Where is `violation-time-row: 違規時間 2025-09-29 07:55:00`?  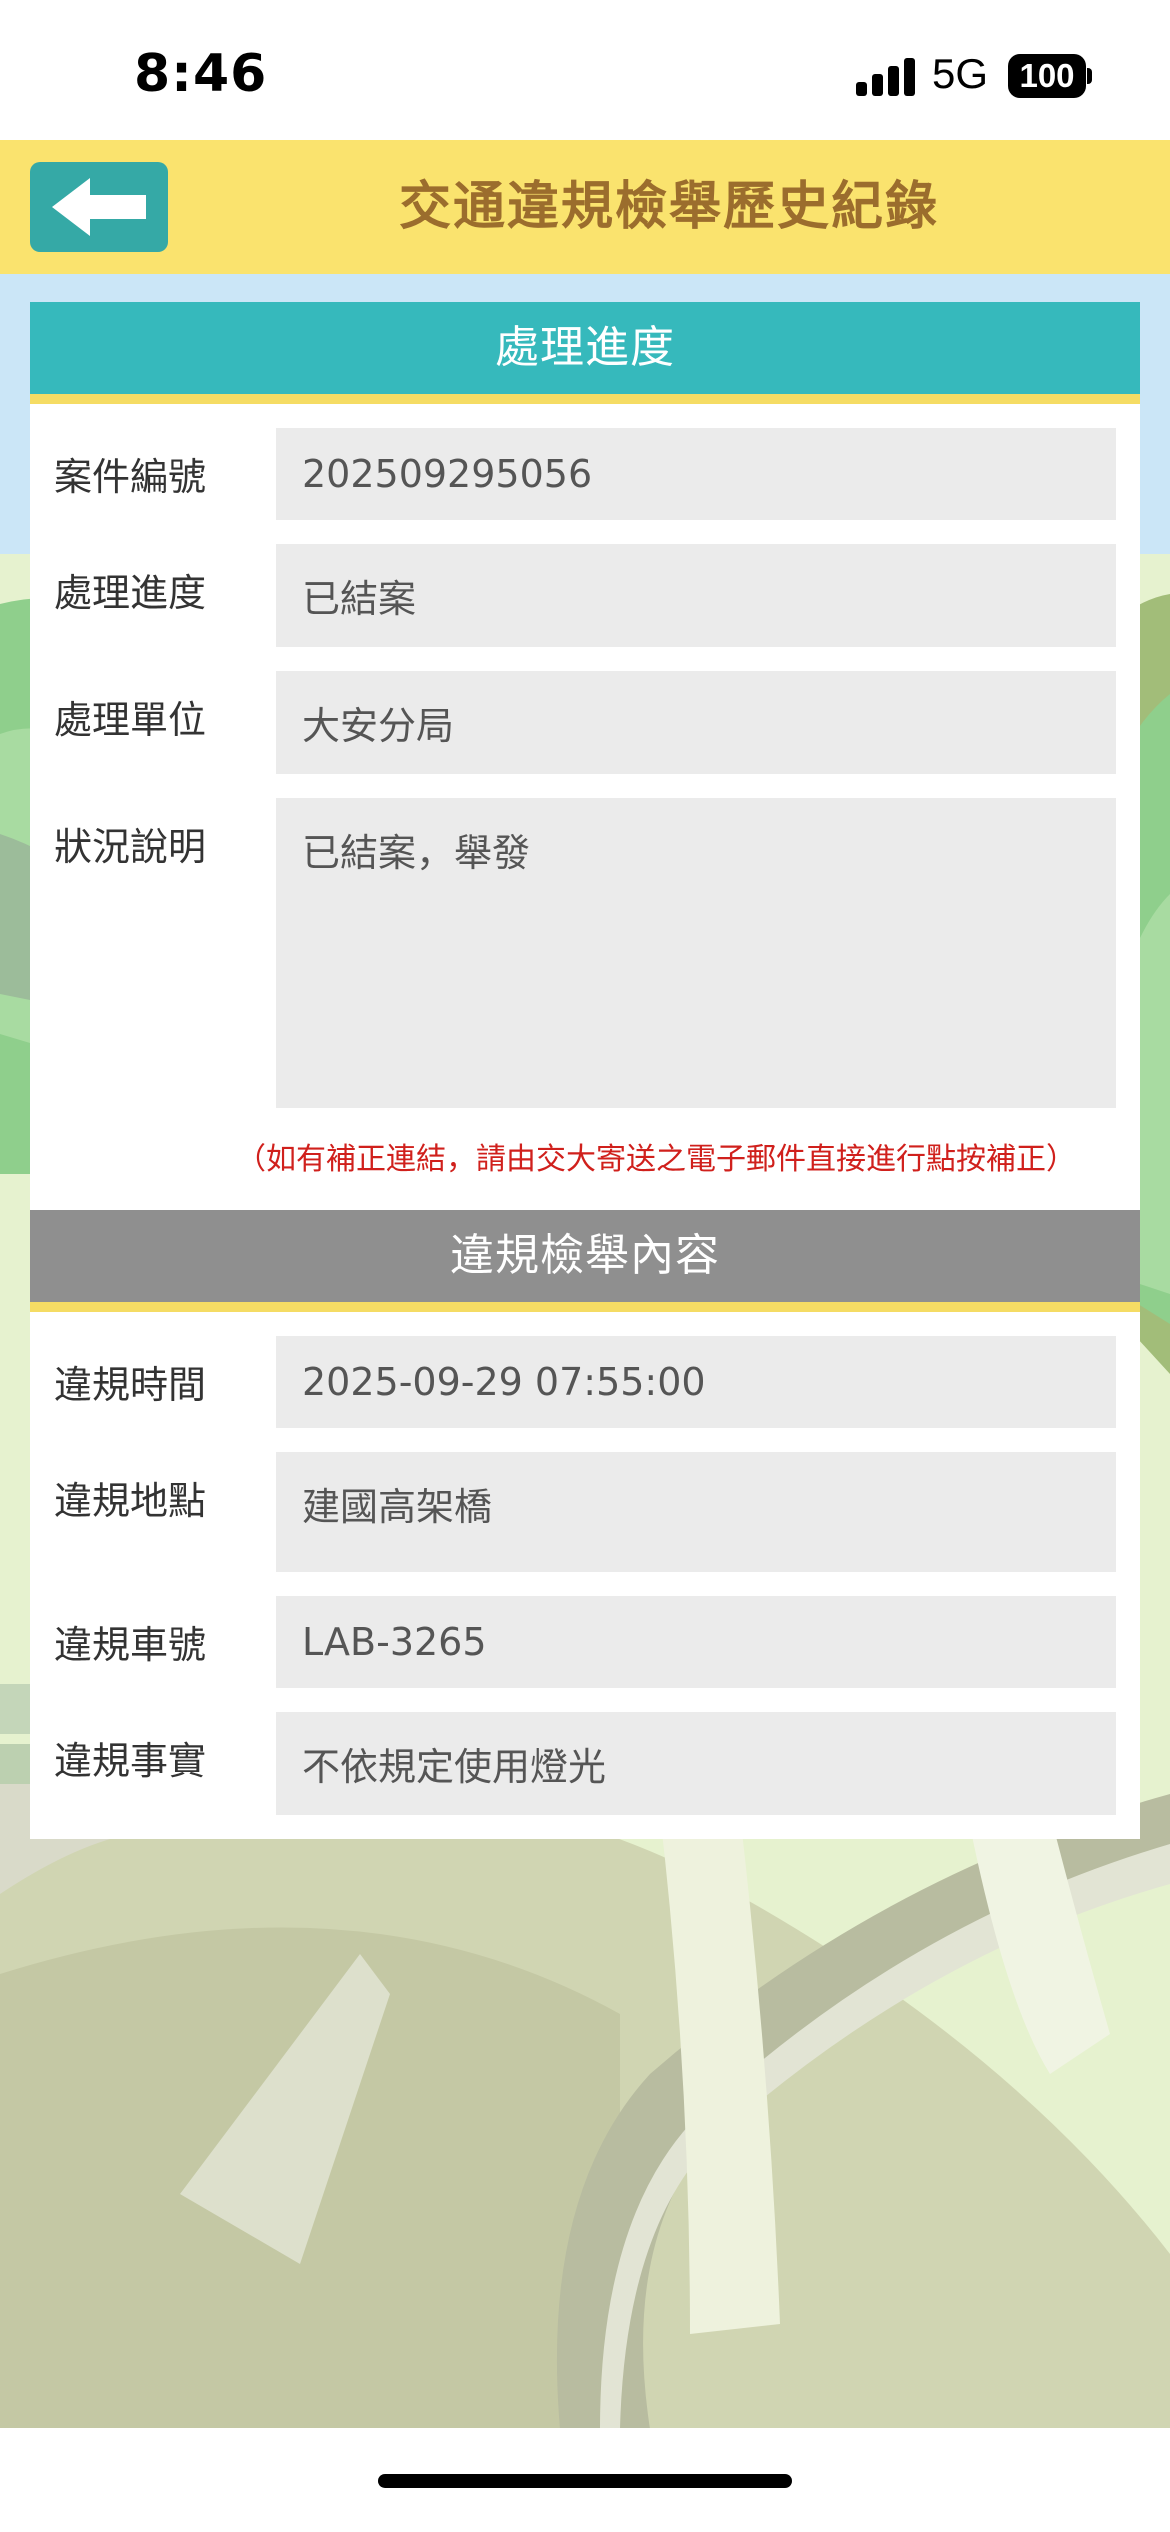 violation-time-row: 違規時間 2025-09-29 07:55:00 is located at coordinates (585, 1382).